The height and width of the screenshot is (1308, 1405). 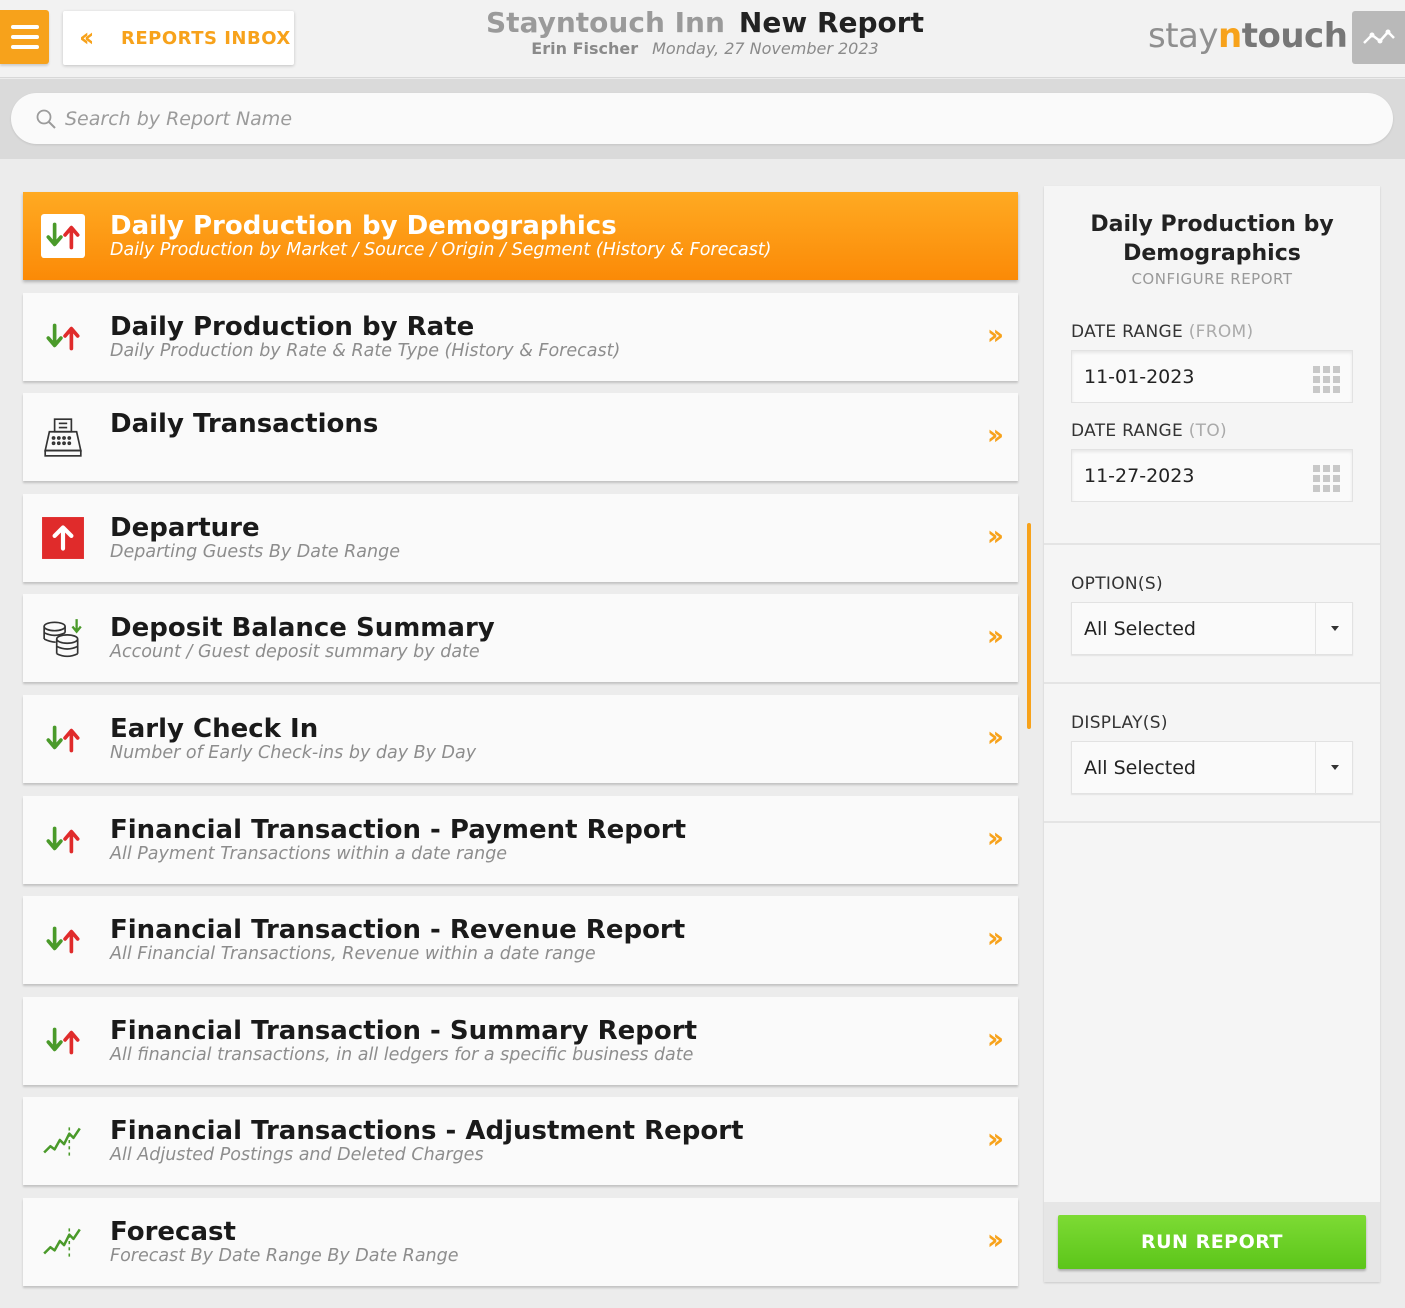 What do you see at coordinates (665, 118) in the screenshot?
I see `search-input` at bounding box center [665, 118].